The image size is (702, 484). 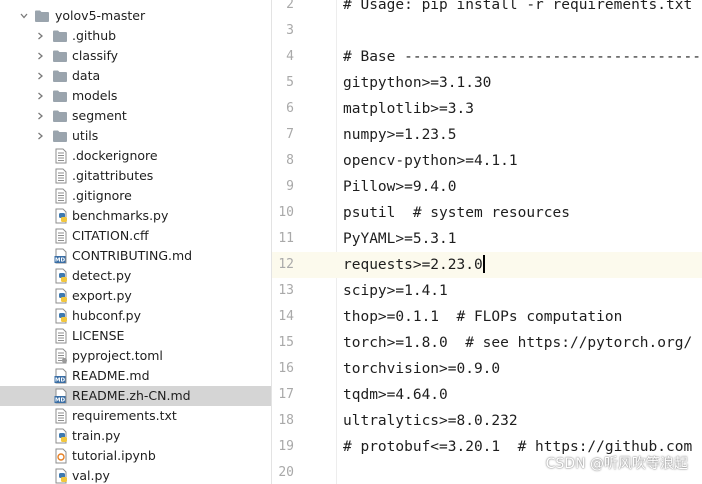 I want to click on tree-folder: utils, so click(x=135, y=136).